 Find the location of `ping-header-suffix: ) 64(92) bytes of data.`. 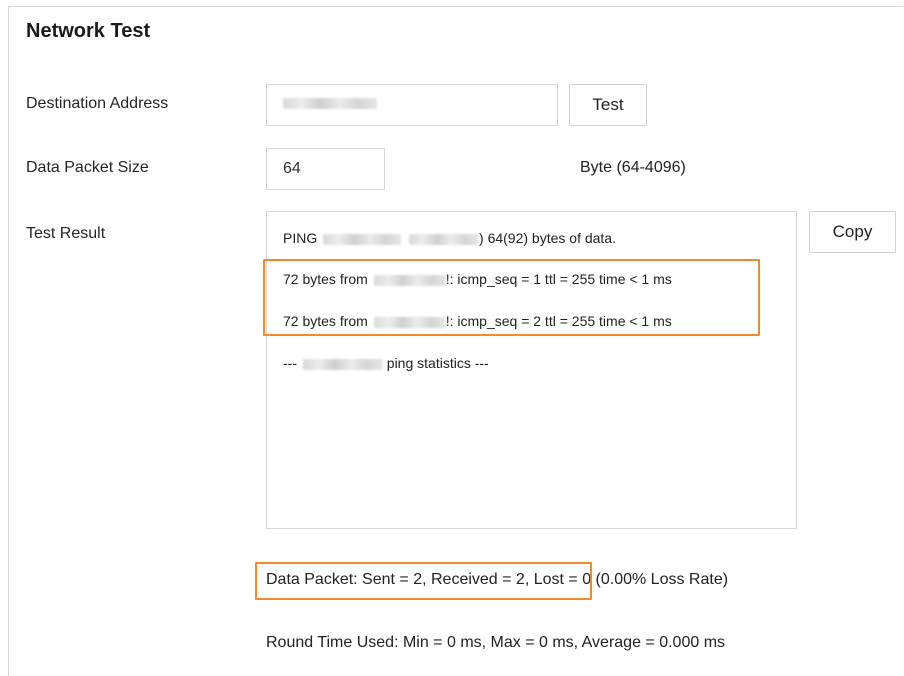

ping-header-suffix: ) 64(92) bytes of data. is located at coordinates (547, 238).